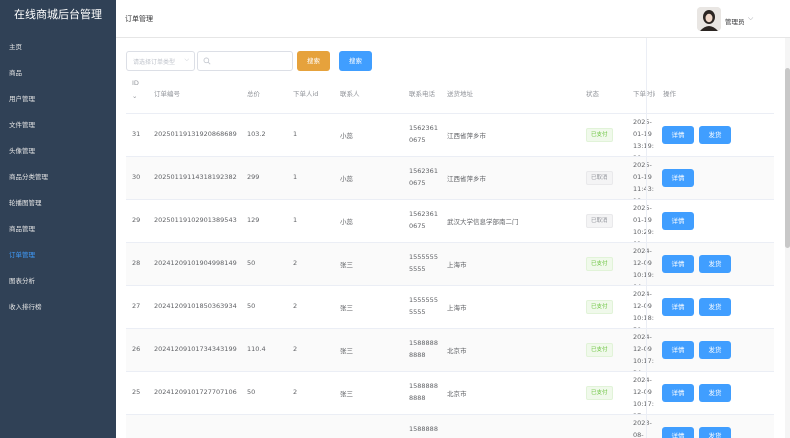  What do you see at coordinates (134, 96) in the screenshot?
I see `sort-icon: ⌄` at bounding box center [134, 96].